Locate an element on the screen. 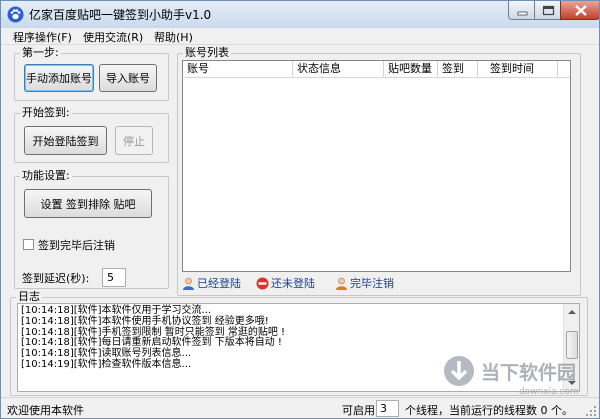 This screenshot has width=600, height=419. column-sign-time: 签到时间 is located at coordinates (518, 69).